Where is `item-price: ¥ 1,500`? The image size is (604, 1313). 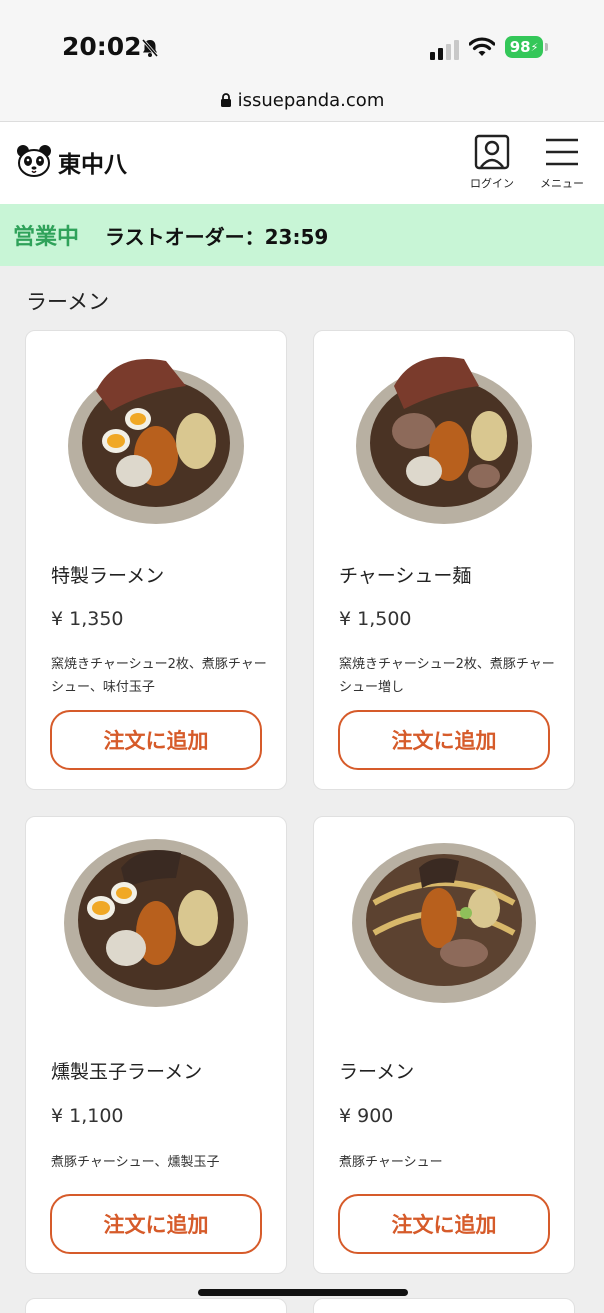 item-price: ¥ 1,500 is located at coordinates (375, 619).